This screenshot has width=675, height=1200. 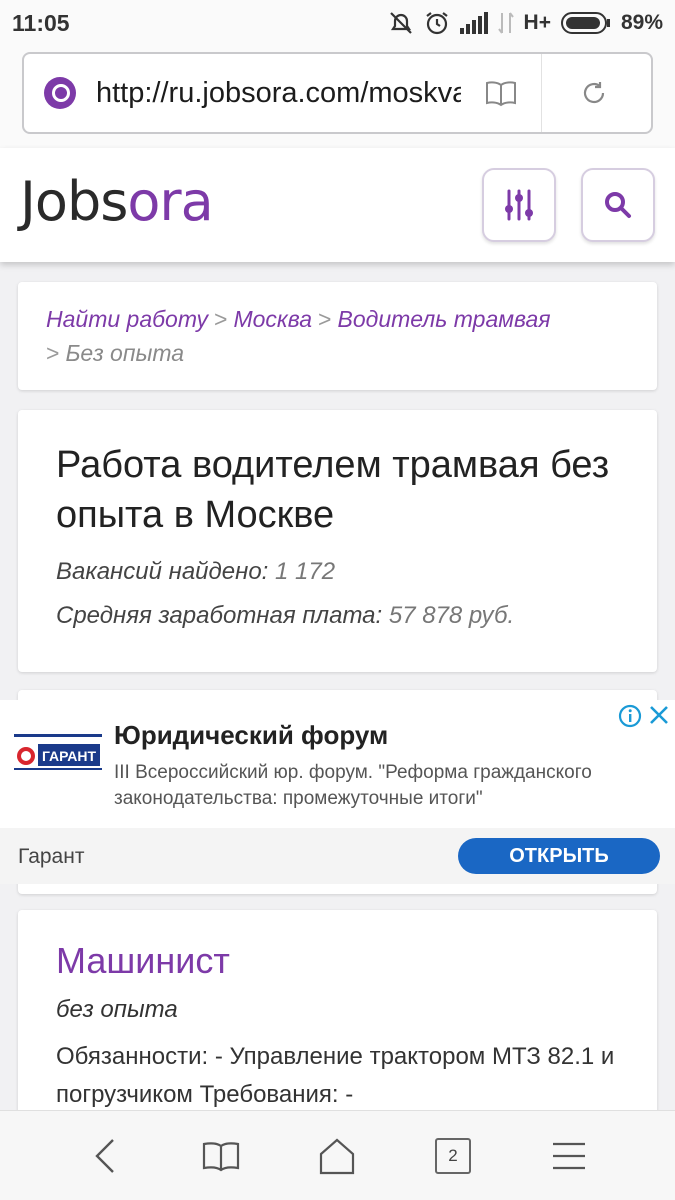 I want to click on data-arrows-icon, so click(x=505, y=23).